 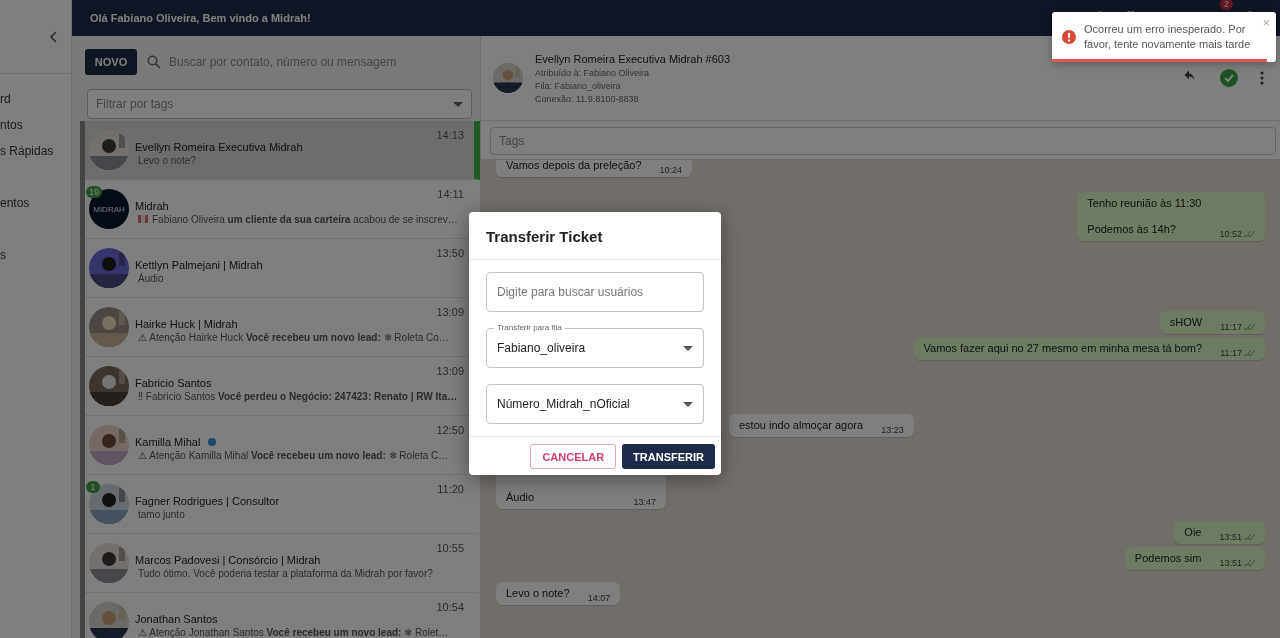 What do you see at coordinates (1063, 348) in the screenshot?
I see `message-text: Vamos fazer aqui no 27 mesmo em minha mesa tá bom?` at bounding box center [1063, 348].